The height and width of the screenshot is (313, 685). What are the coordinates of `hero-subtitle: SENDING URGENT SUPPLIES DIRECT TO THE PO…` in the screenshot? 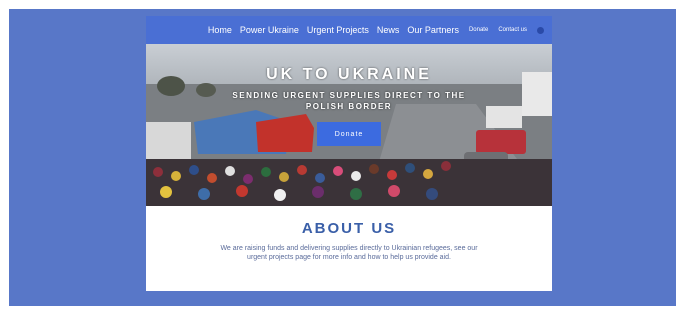 It's located at (349, 101).